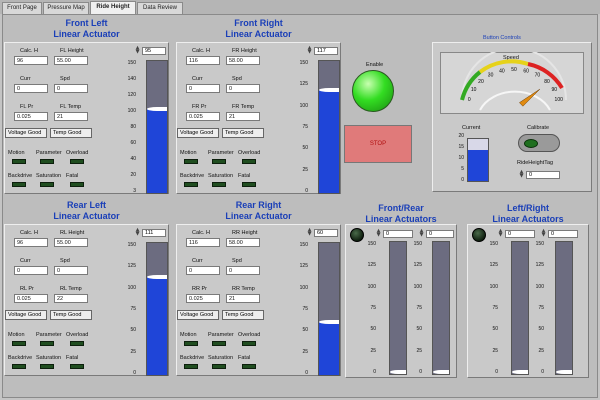  What do you see at coordinates (419, 350) in the screenshot?
I see `front_rear-tick-5: 25` at bounding box center [419, 350].